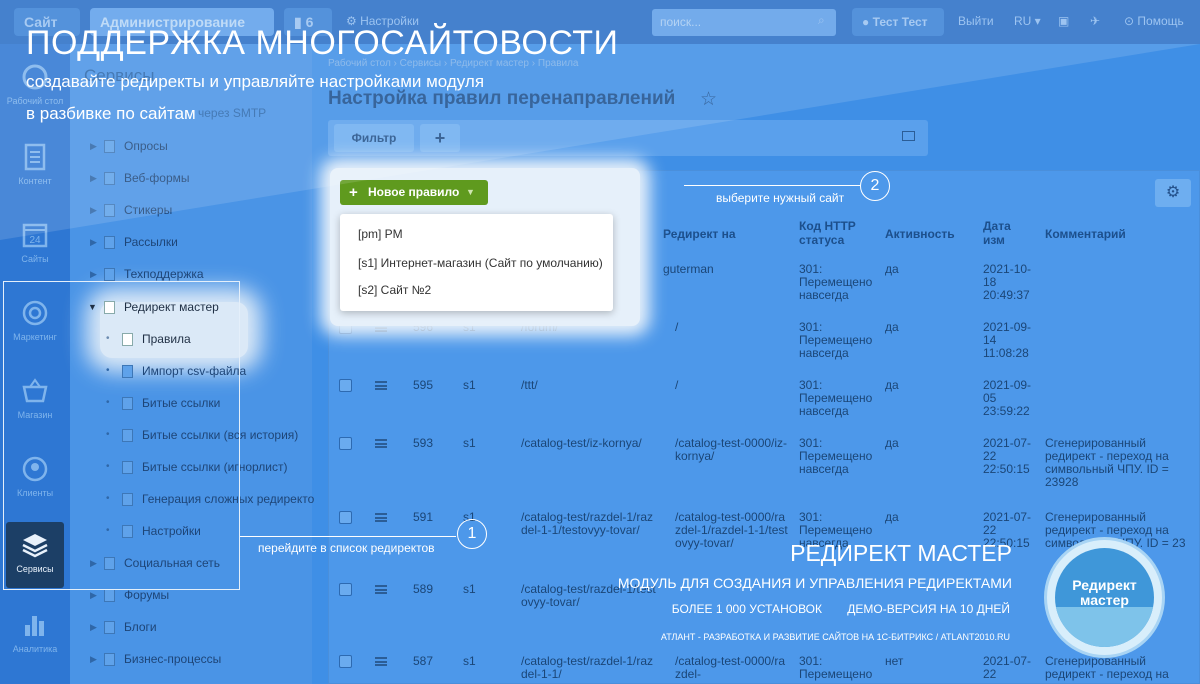 Image resolution: width=1200 pixels, height=684 pixels. I want to click on nav-content: Контент, so click(35, 167).